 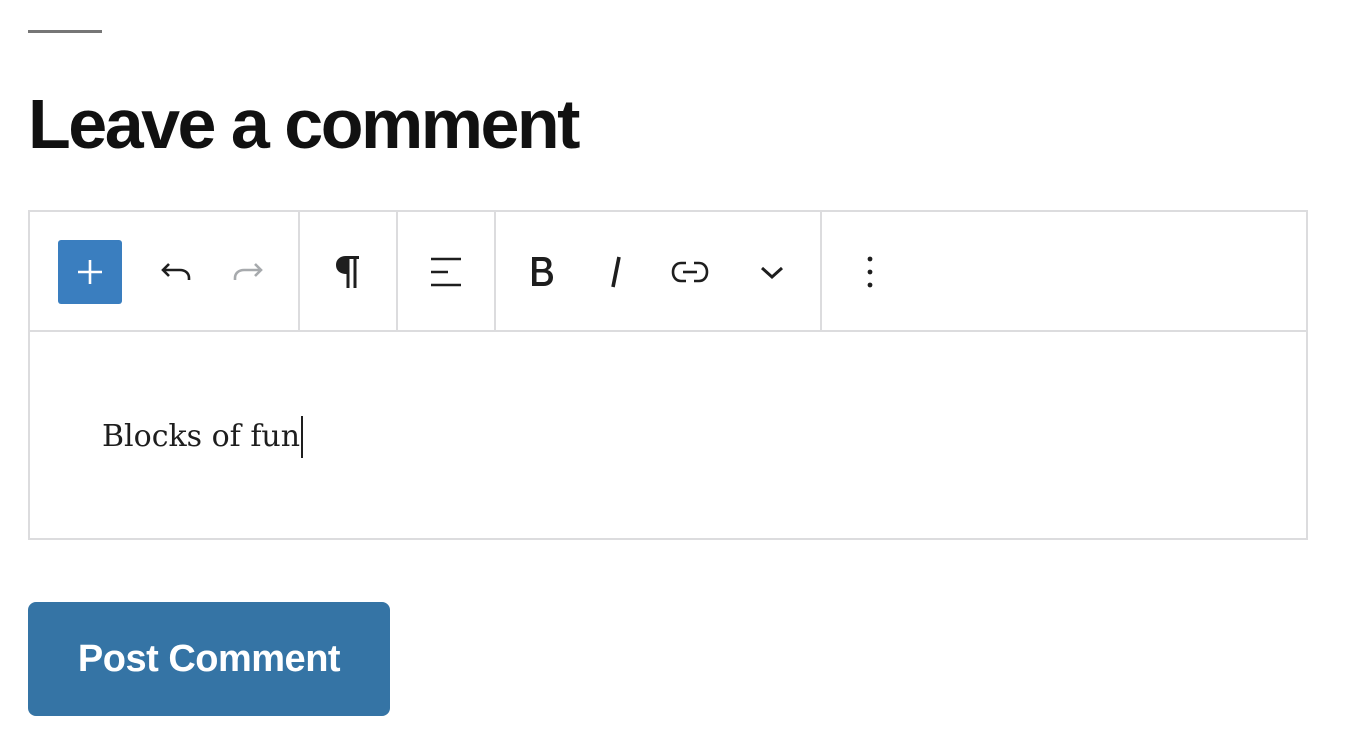 I want to click on bold-icon, so click(x=542, y=271).